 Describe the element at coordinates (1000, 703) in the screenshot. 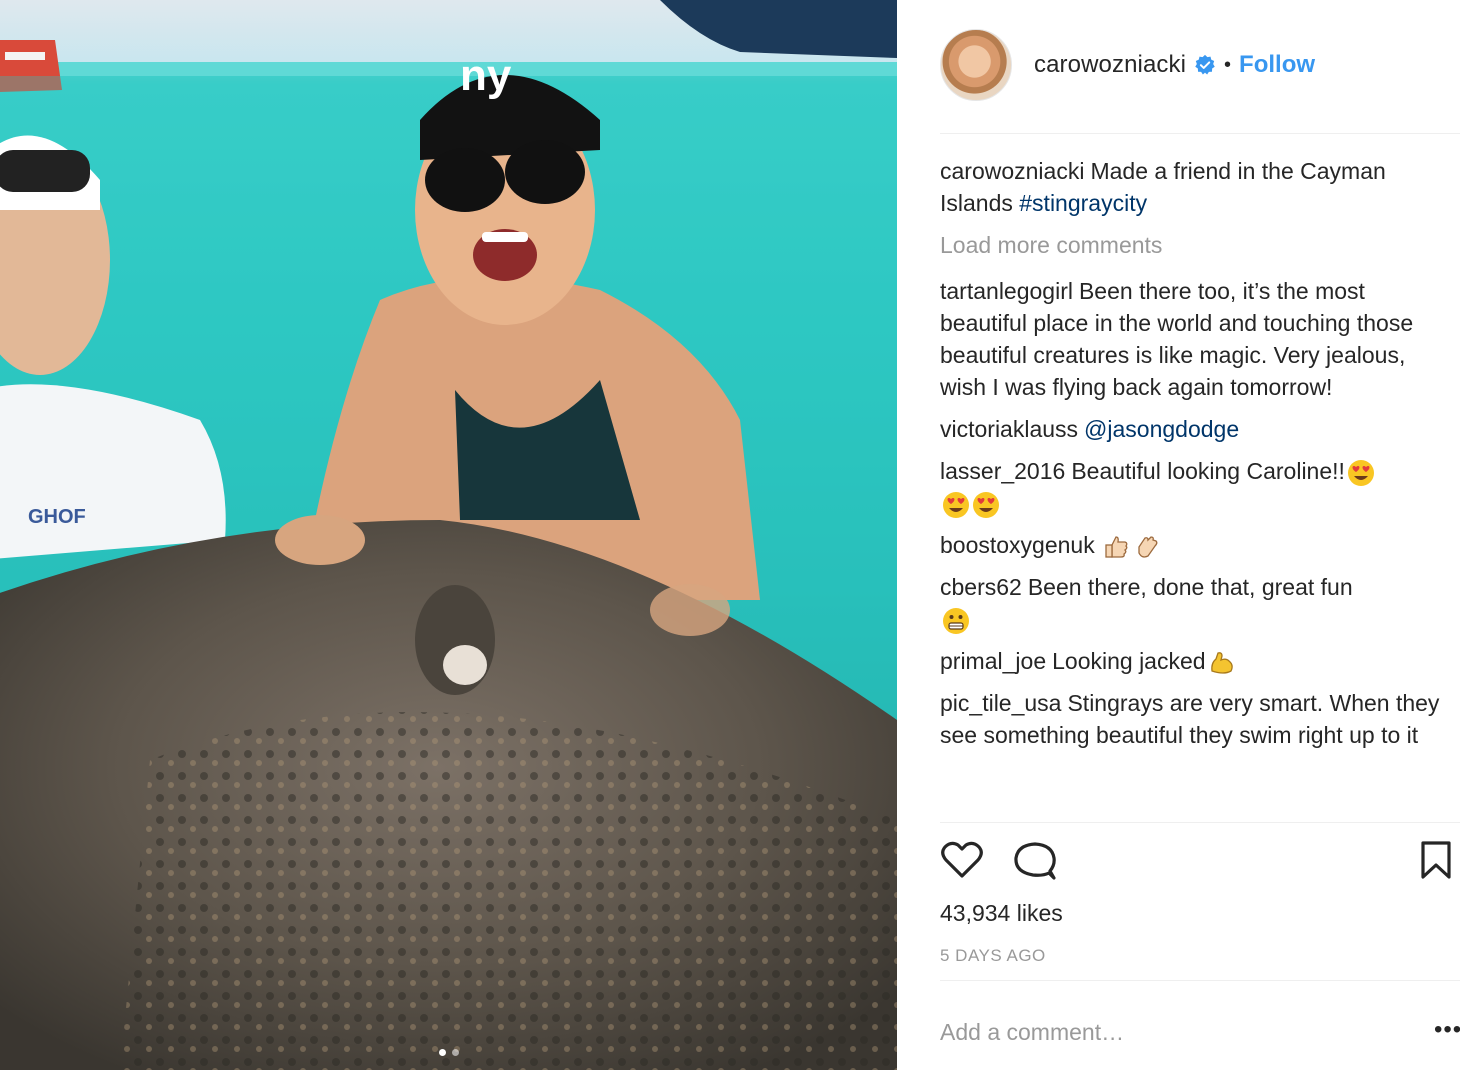

I see `comment-username: pic_tile_usa` at that location.